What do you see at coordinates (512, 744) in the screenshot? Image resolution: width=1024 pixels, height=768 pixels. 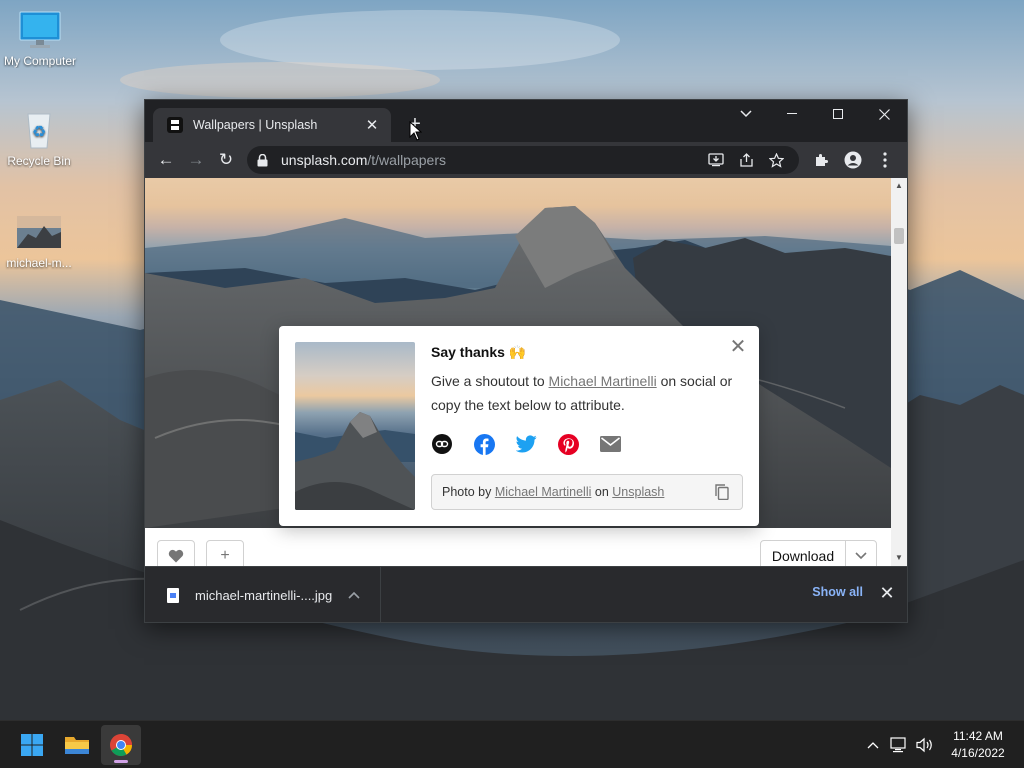 I see `taskbar: 11:42 AM 4/16/2022` at bounding box center [512, 744].